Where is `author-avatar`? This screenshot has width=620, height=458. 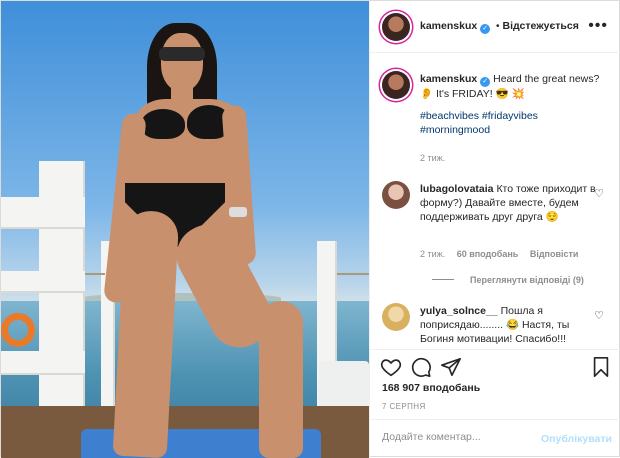
author-avatar is located at coordinates (396, 27).